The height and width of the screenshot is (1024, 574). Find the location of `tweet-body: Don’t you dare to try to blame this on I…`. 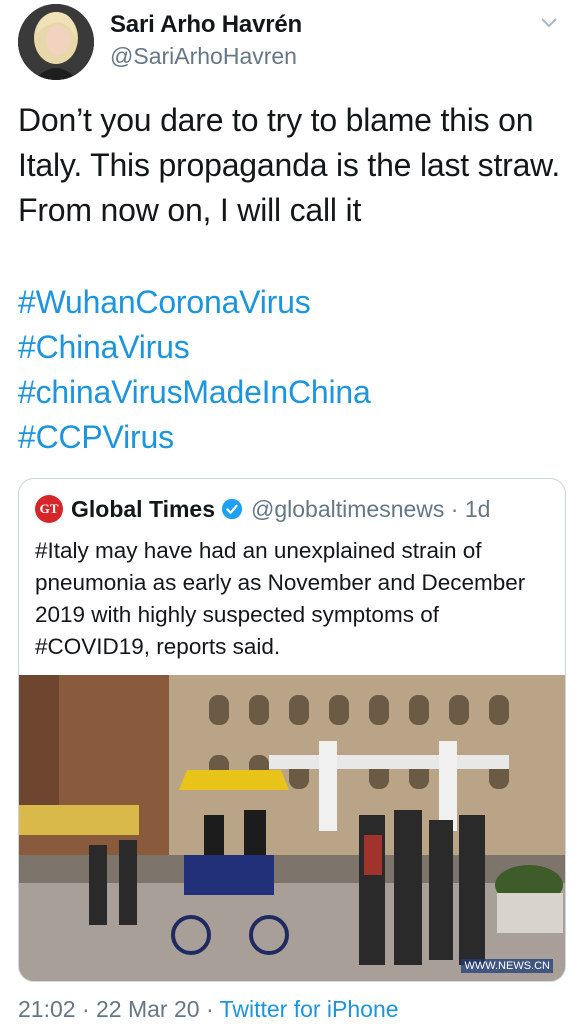

tweet-body: Don’t you dare to try to blame this on I… is located at coordinates (289, 165).